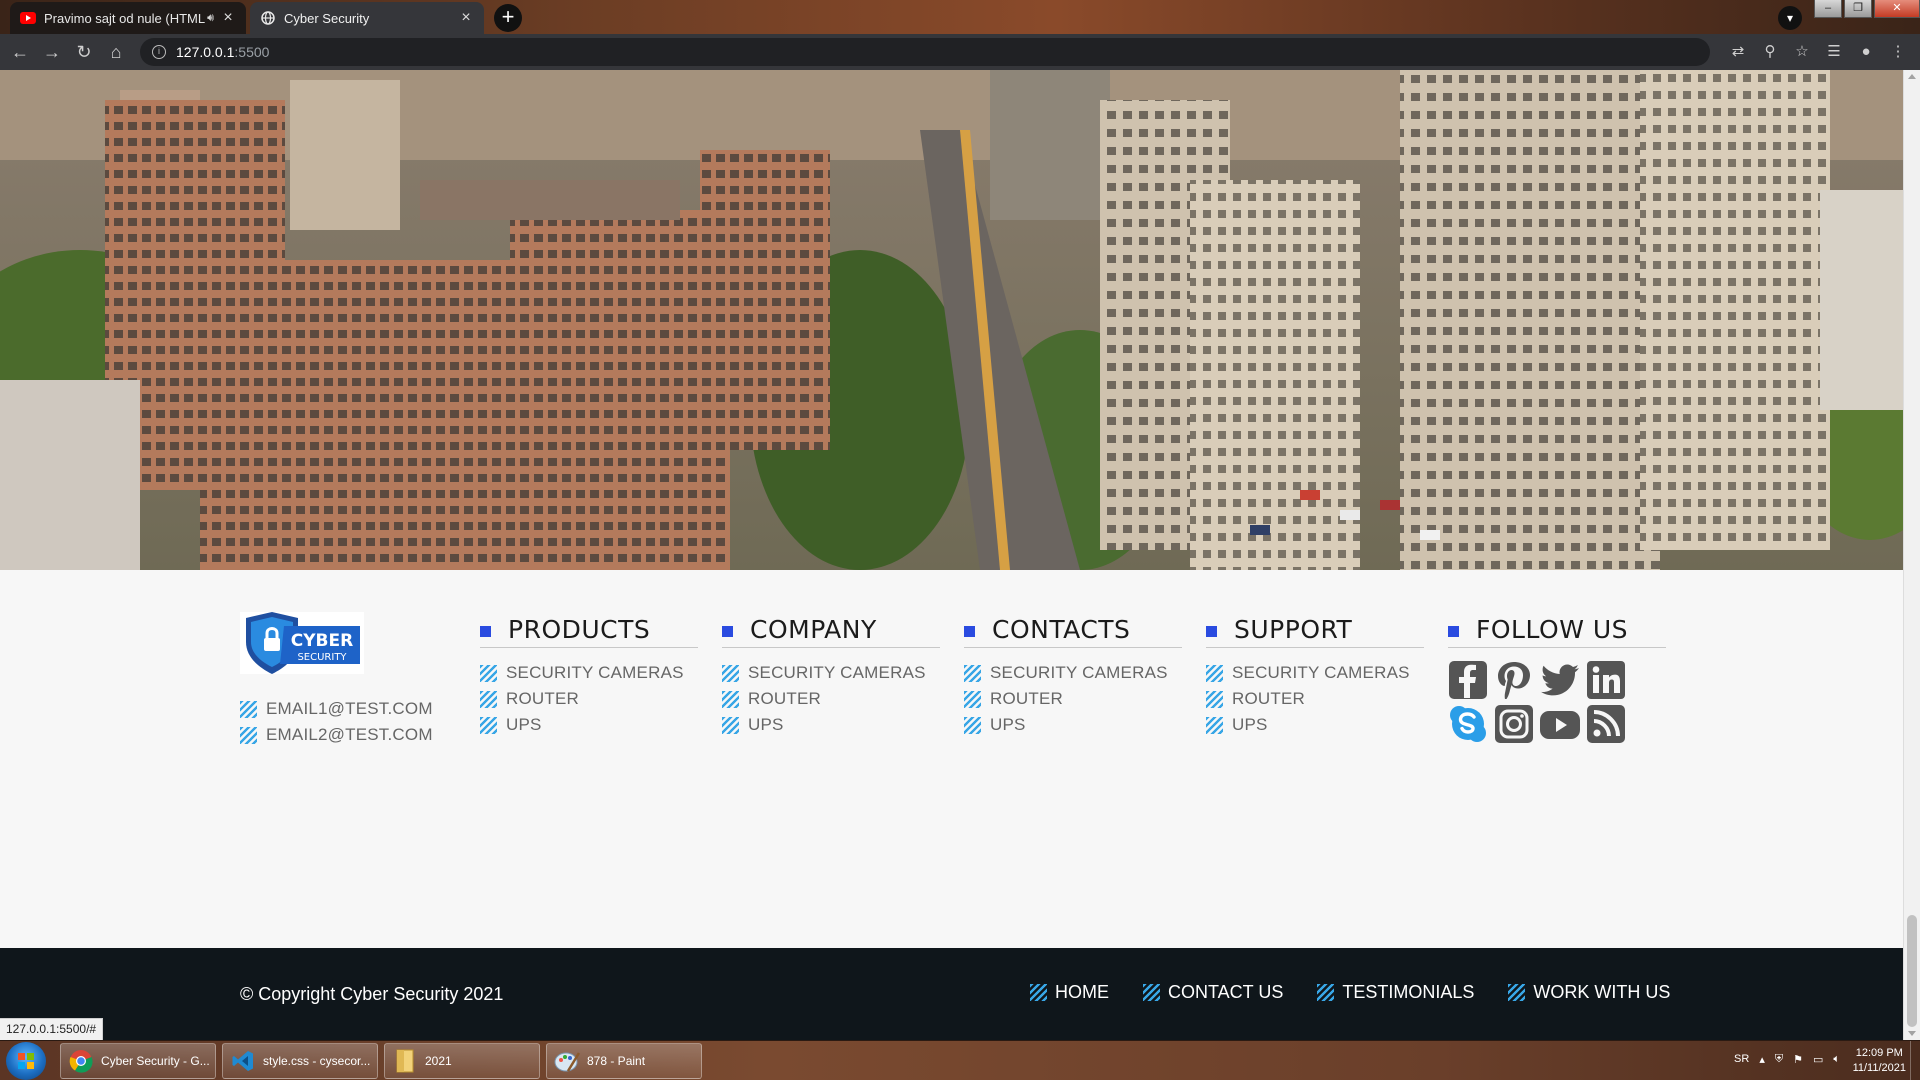  I want to click on youtube-icon, so click(1561, 726).